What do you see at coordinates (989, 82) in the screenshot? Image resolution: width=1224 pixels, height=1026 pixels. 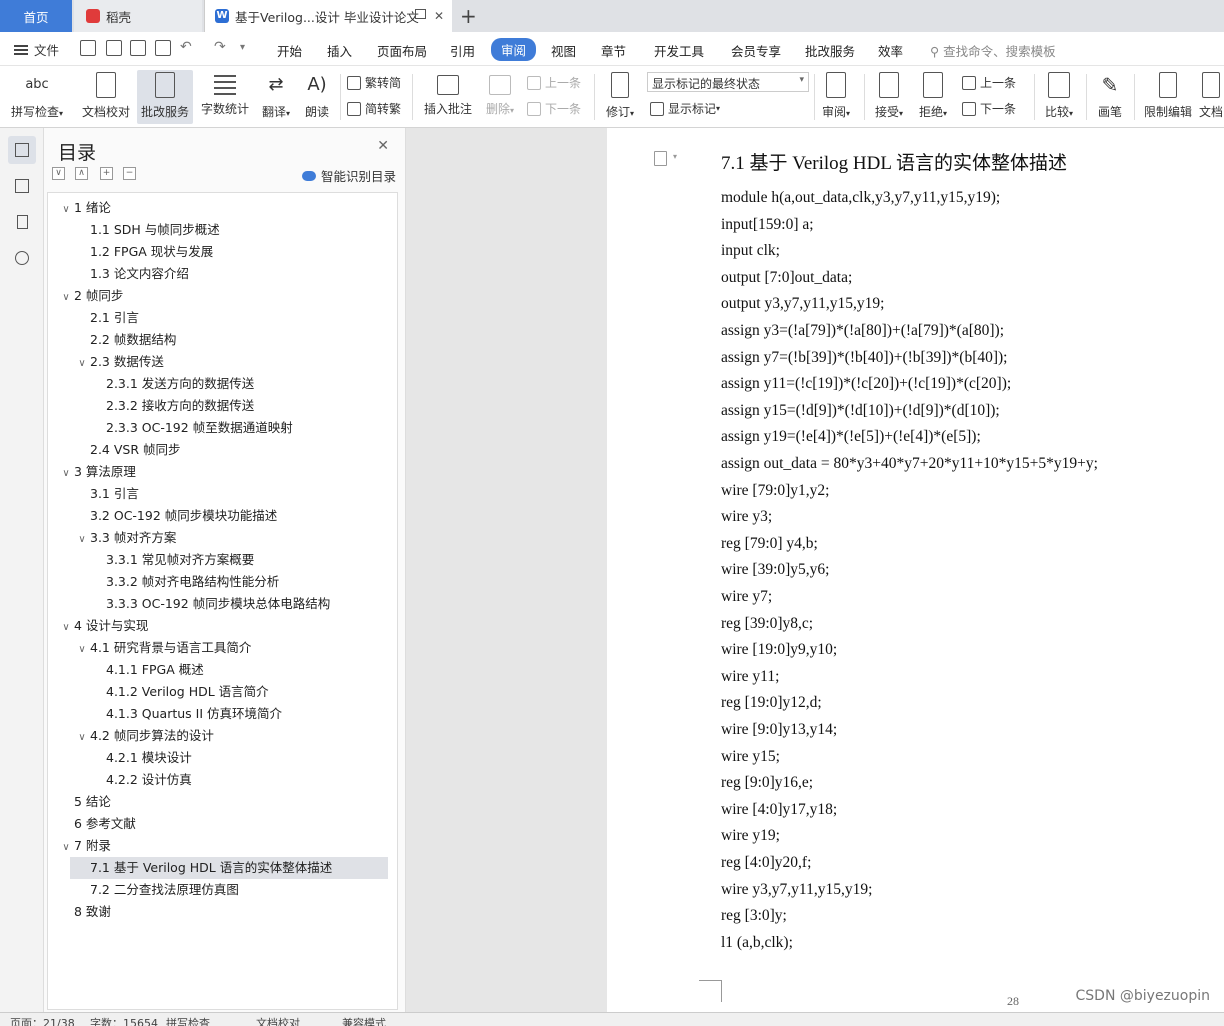 I see `prev-change-button: 上一条` at bounding box center [989, 82].